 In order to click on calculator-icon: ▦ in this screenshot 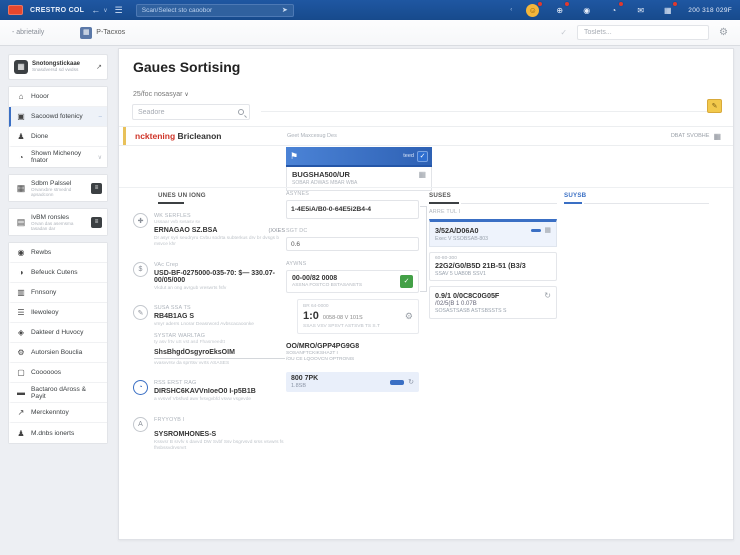, I will do `click(21, 187)`.